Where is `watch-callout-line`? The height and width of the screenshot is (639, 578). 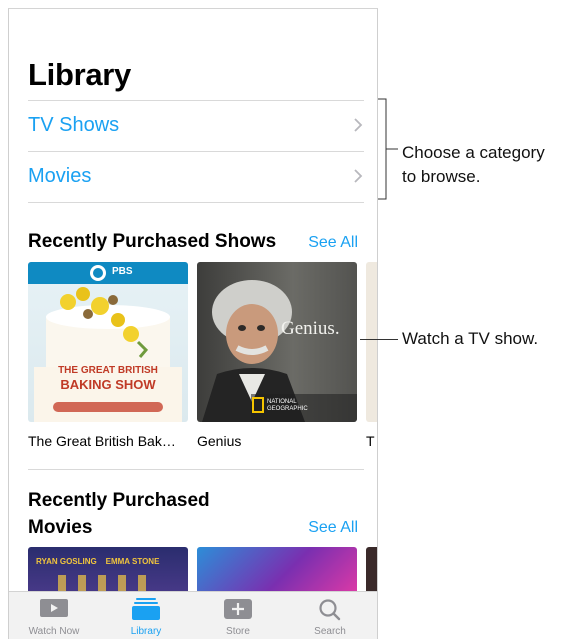 watch-callout-line is located at coordinates (379, 339).